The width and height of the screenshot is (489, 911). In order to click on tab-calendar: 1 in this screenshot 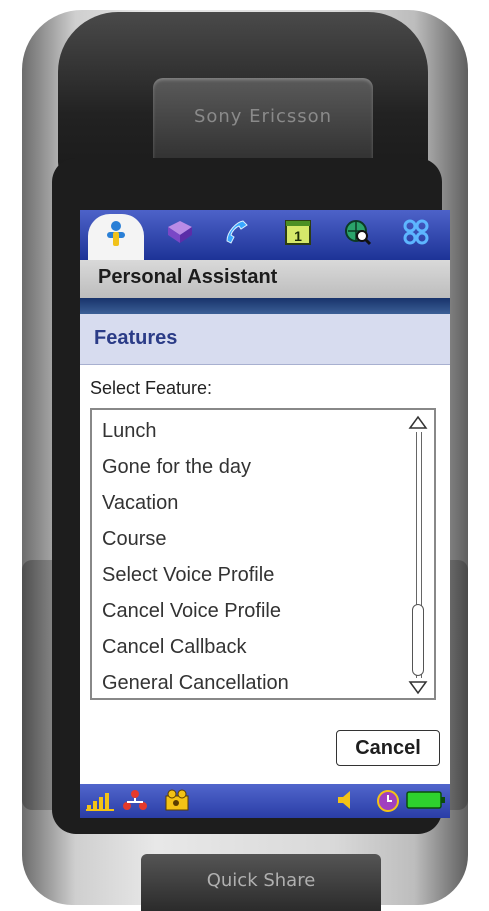, I will do `click(298, 235)`.